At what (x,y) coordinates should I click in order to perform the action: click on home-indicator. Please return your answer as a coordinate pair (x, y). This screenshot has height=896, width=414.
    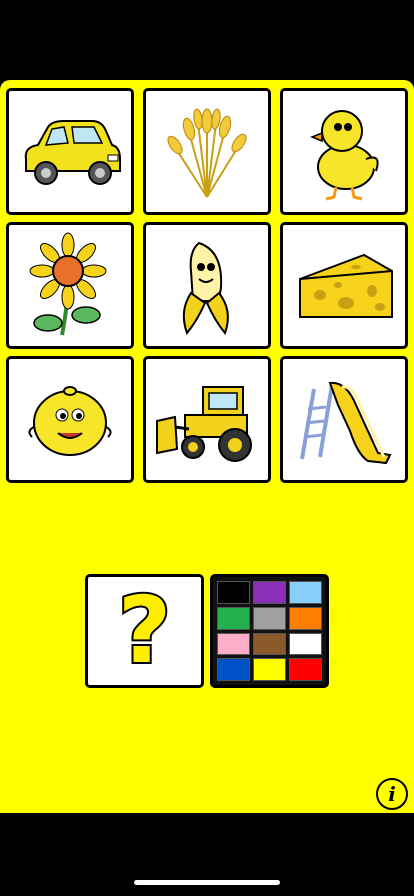
    Looking at the image, I should click on (207, 882).